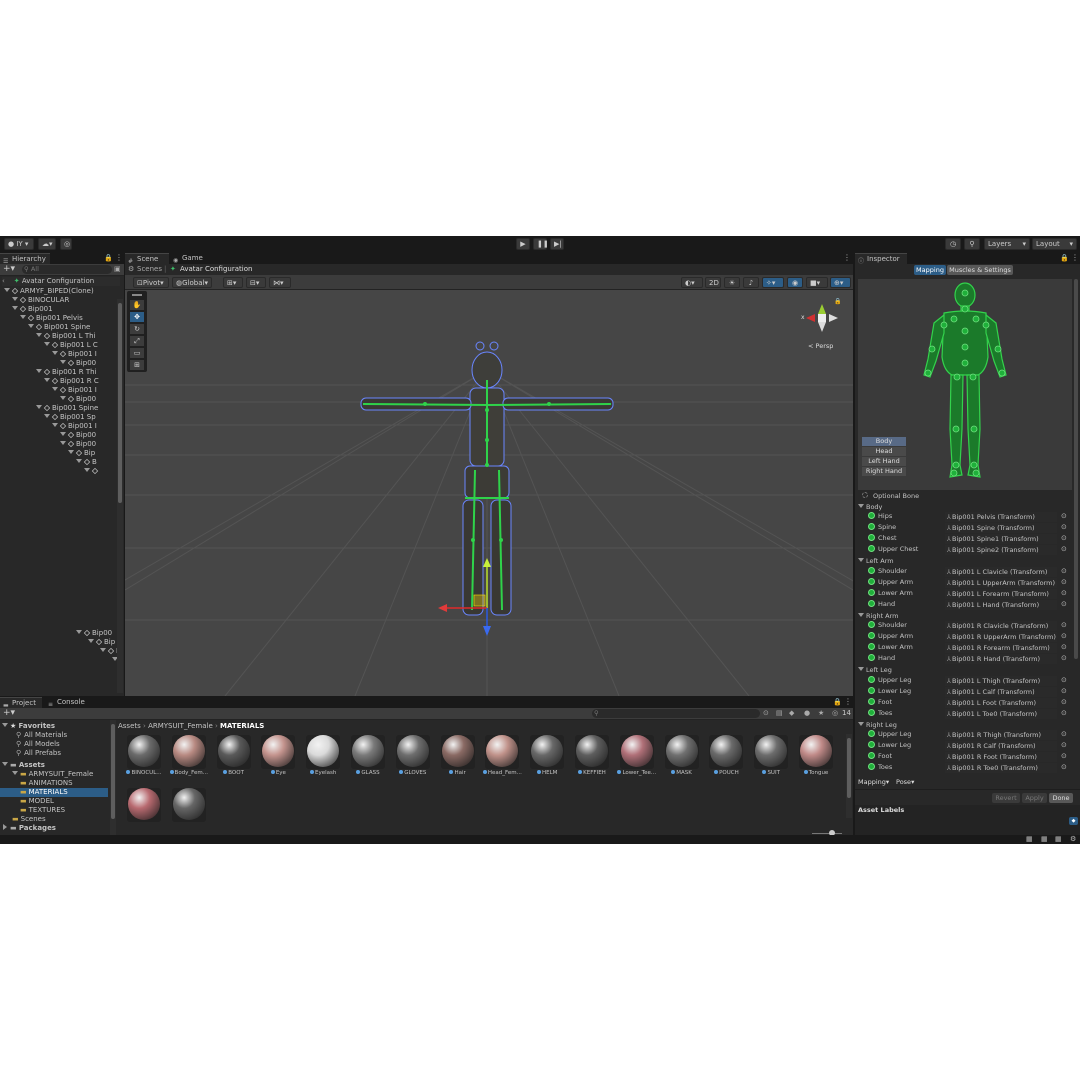  Describe the element at coordinates (1001, 757) in the screenshot. I see `bone-transform-field: ⅄Bip001 R Foot (Transform)` at that location.